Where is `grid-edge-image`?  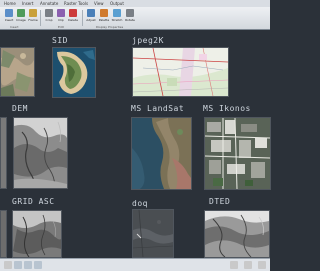
grid-edge-image is located at coordinates (3, 234).